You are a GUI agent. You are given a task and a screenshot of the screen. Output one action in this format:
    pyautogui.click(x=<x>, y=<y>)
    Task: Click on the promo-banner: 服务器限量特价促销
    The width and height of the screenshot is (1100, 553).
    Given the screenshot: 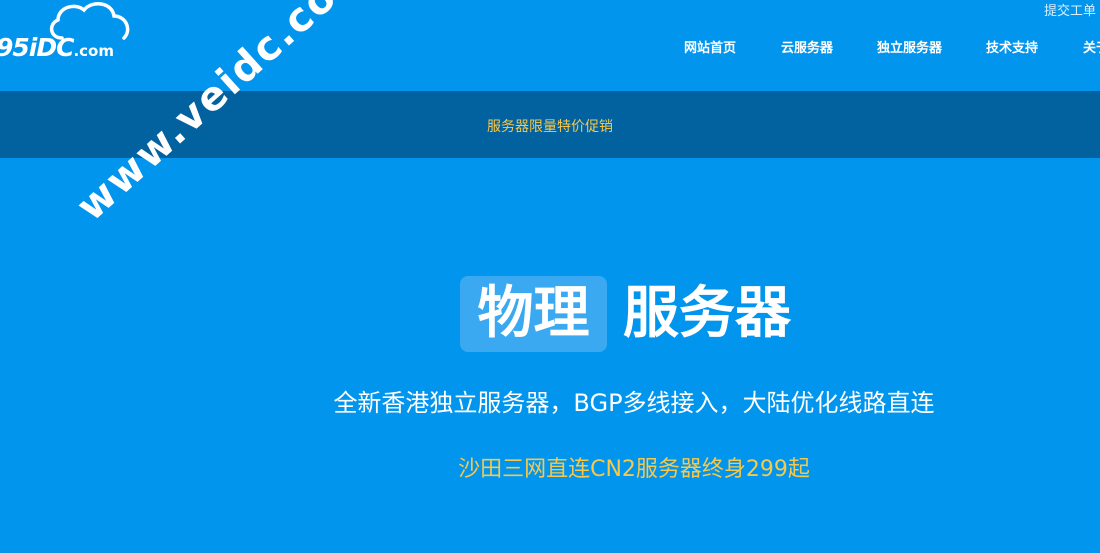 What is the action you would take?
    pyautogui.click(x=550, y=124)
    